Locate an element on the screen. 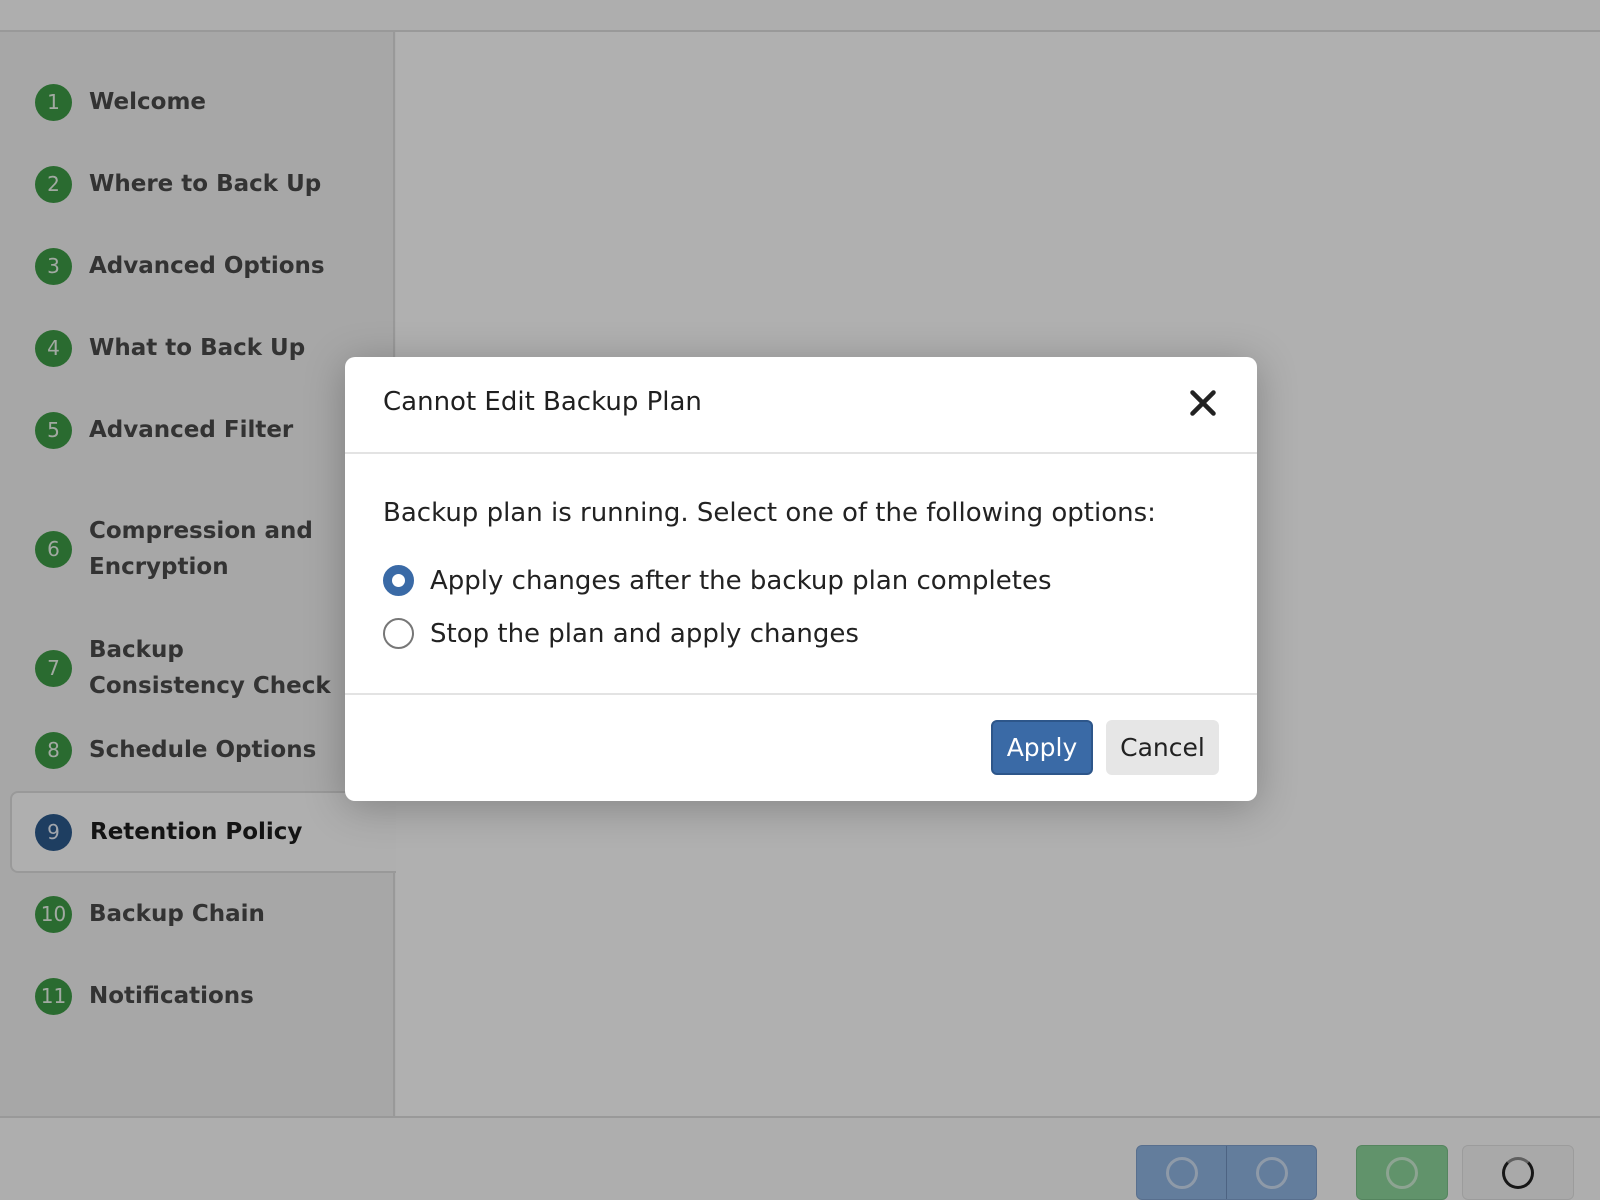 This screenshot has height=1200, width=1600. cancel-button: Cancel is located at coordinates (1162, 747).